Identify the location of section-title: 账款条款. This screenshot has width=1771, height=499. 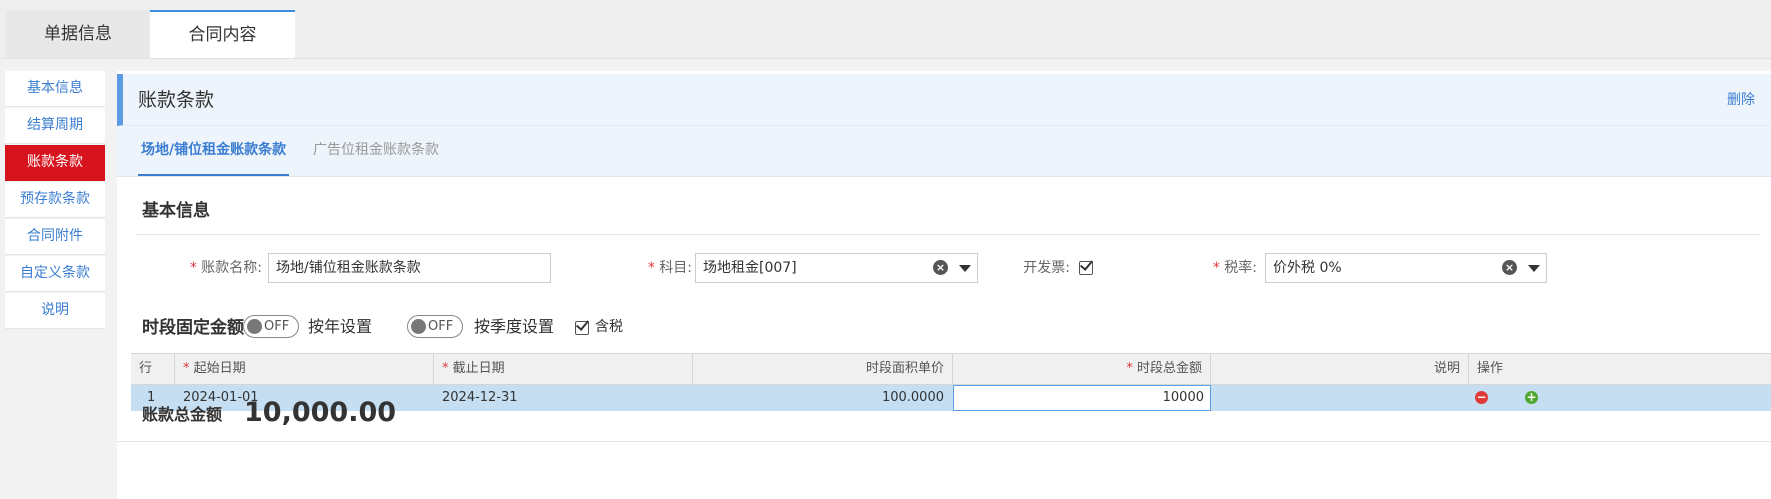
(176, 100).